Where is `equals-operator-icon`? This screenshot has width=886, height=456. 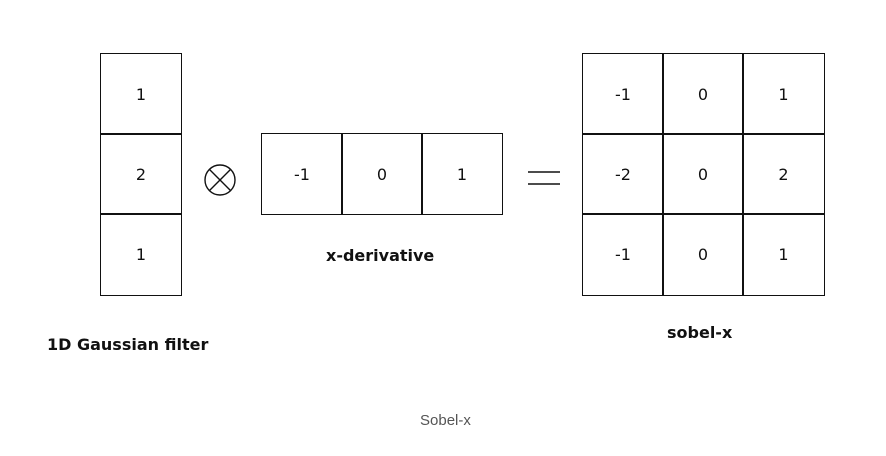 equals-operator-icon is located at coordinates (544, 178).